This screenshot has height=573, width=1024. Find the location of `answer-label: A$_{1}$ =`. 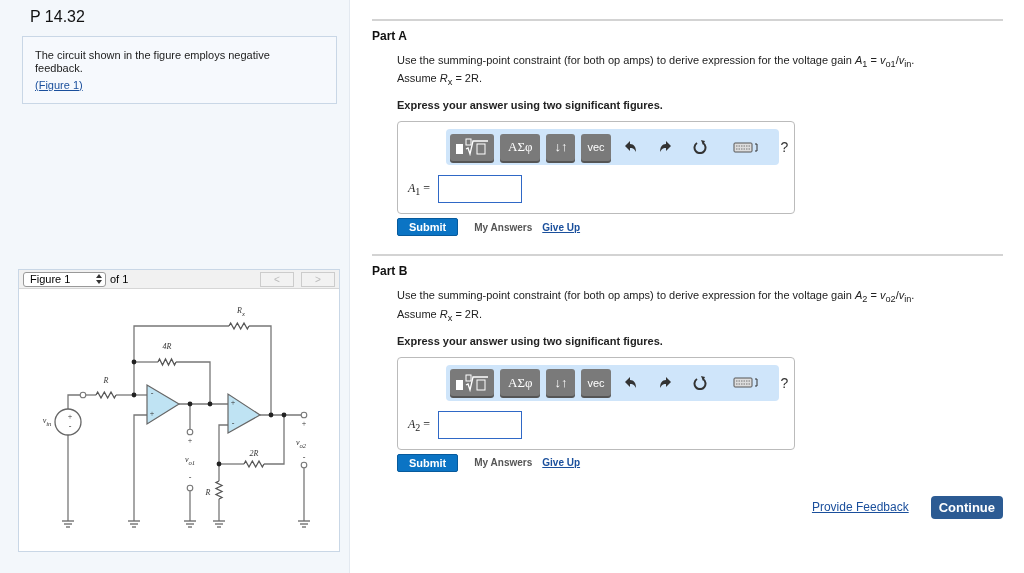

answer-label: A$_{1}$ = is located at coordinates (419, 189).